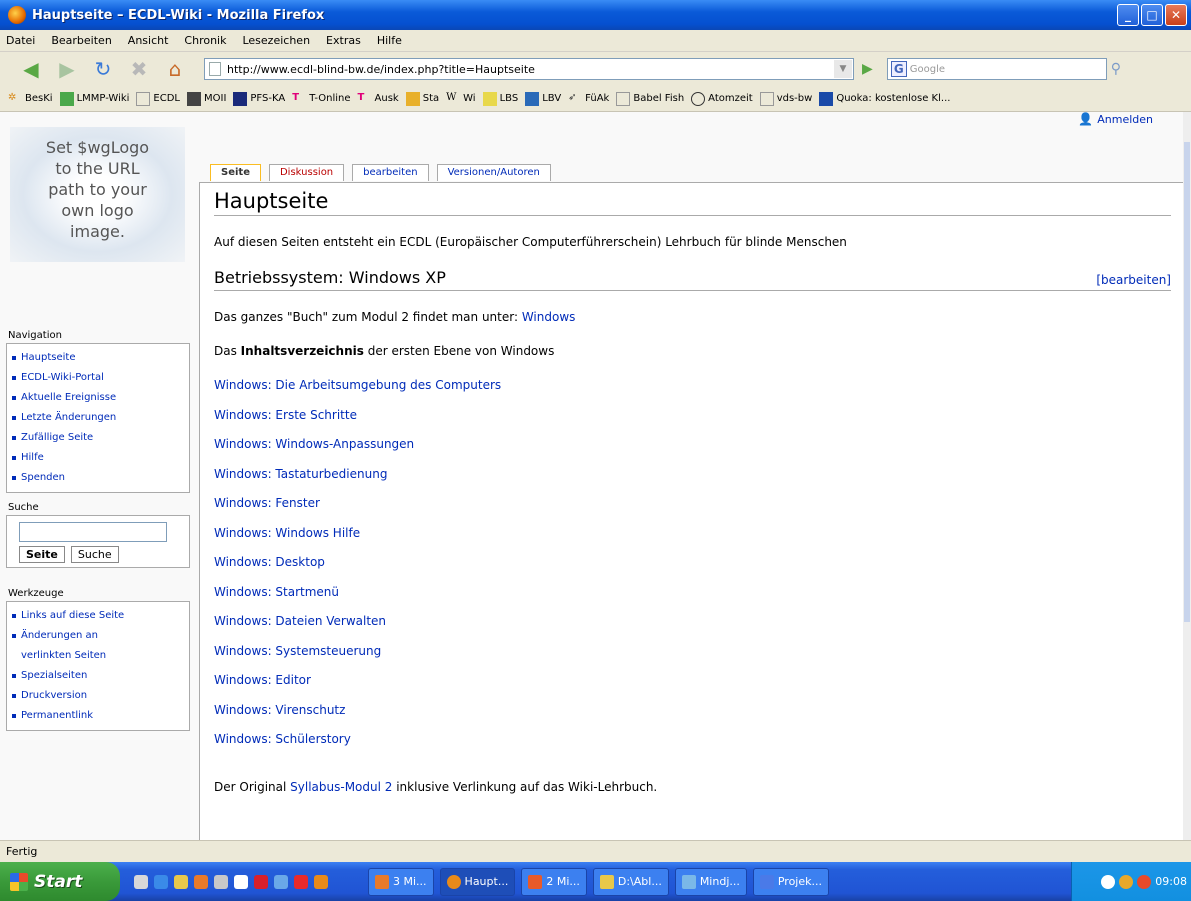 The height and width of the screenshot is (901, 1191). What do you see at coordinates (97, 616) in the screenshot?
I see `tool-whatlinkshere: Links auf diese Seite` at bounding box center [97, 616].